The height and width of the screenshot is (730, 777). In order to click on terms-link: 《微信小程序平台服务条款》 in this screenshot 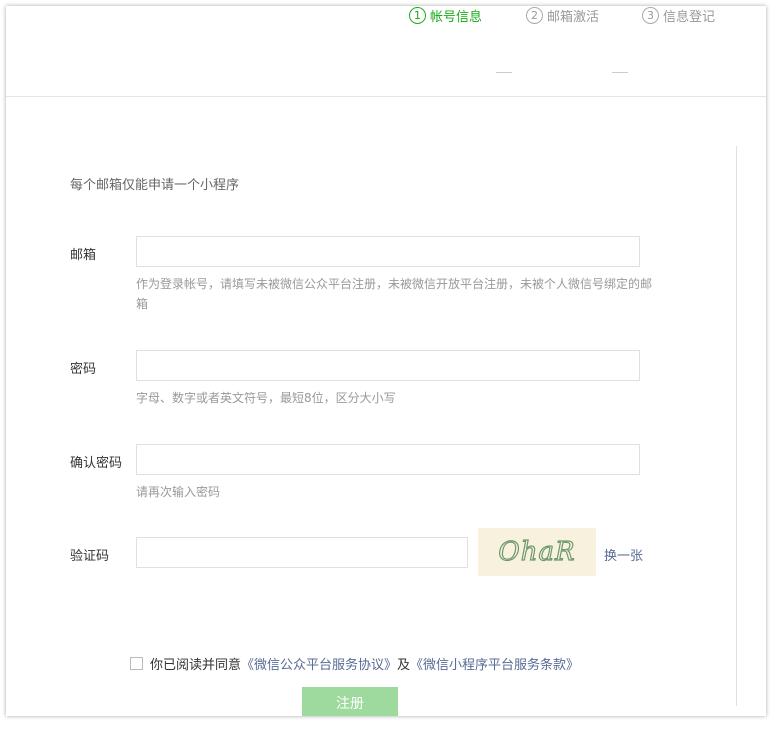, I will do `click(494, 663)`.